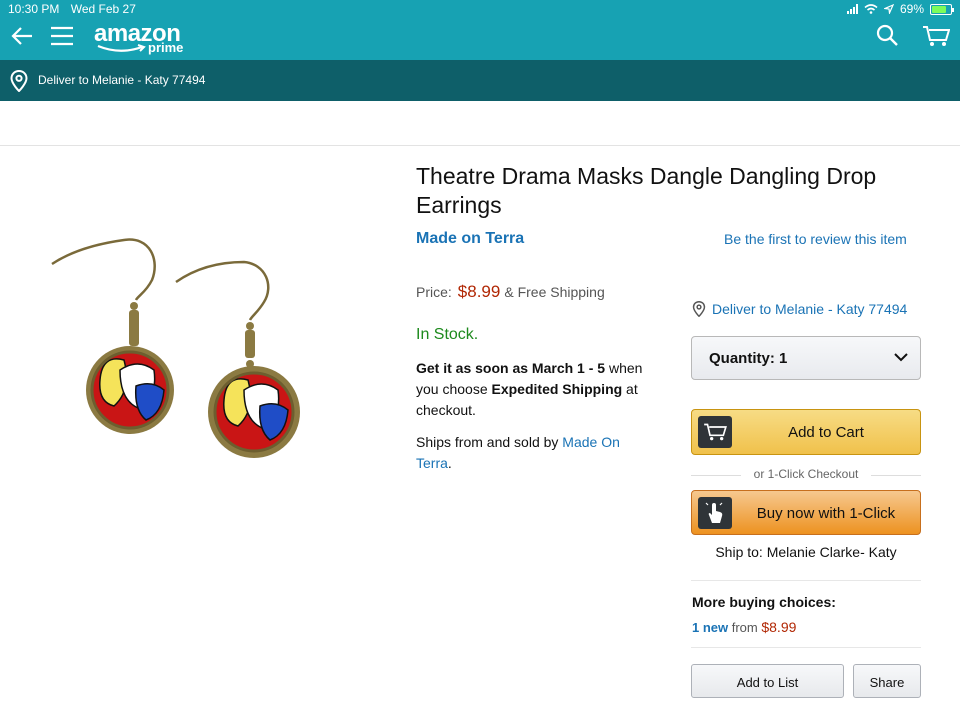  I want to click on hamburger-menu-icon, so click(62, 36).